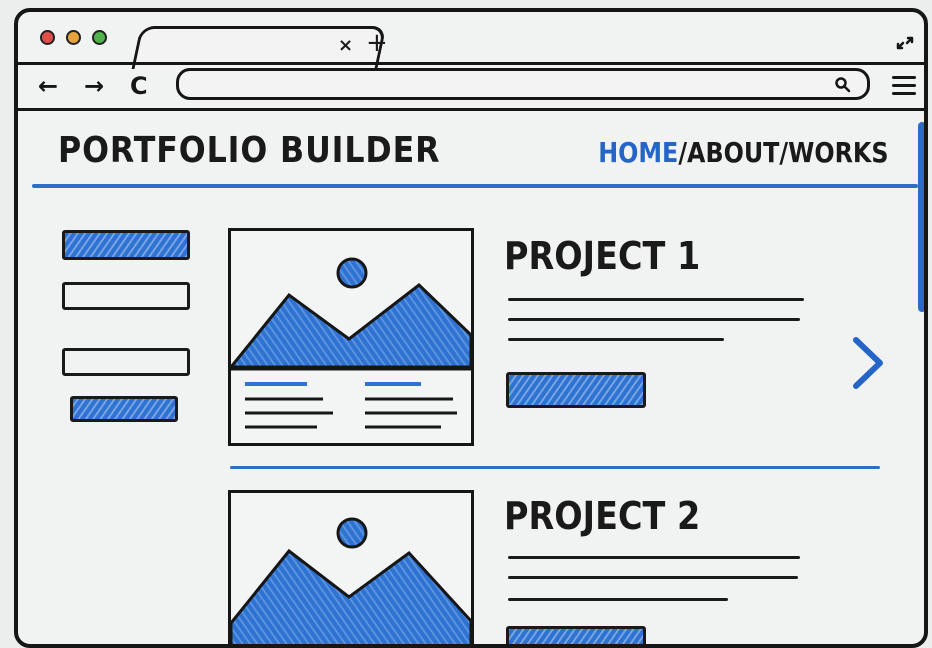 The height and width of the screenshot is (648, 932). What do you see at coordinates (921, 217) in the screenshot?
I see `scrollbar` at bounding box center [921, 217].